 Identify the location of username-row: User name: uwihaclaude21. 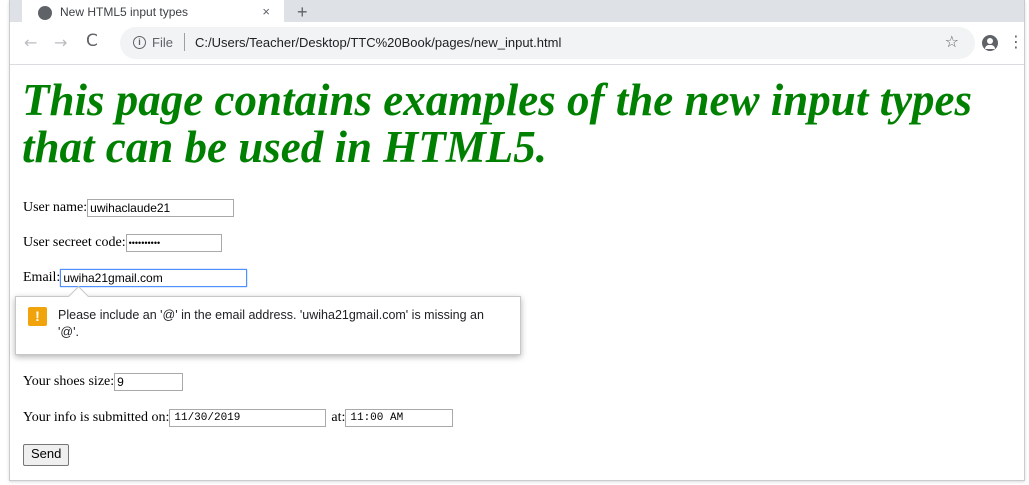
(129, 208).